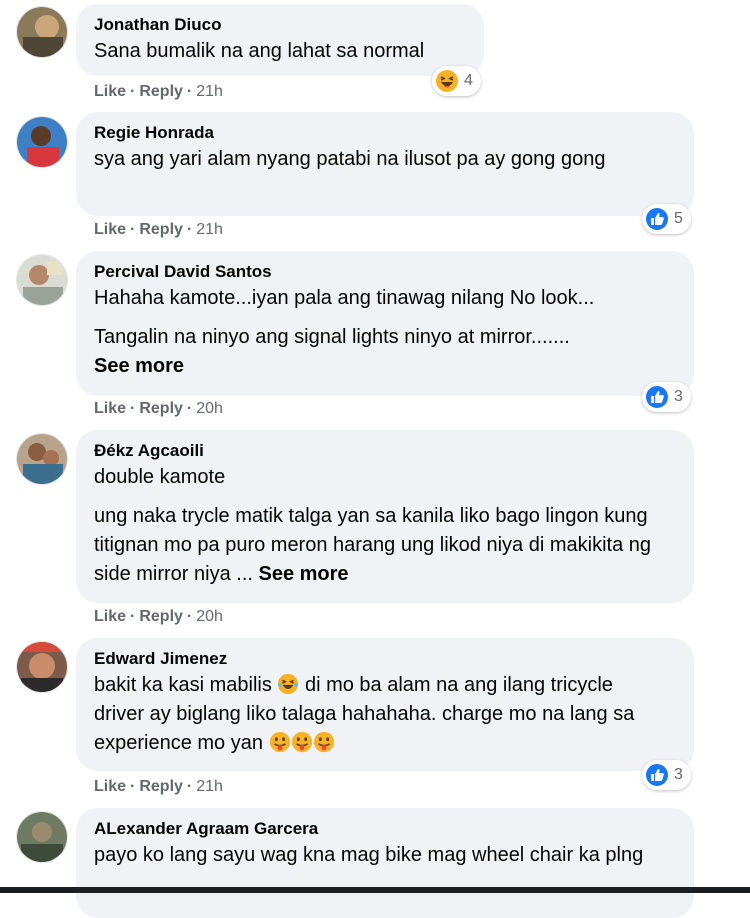  Describe the element at coordinates (160, 659) in the screenshot. I see `comment-author: Edward Jimenez` at that location.